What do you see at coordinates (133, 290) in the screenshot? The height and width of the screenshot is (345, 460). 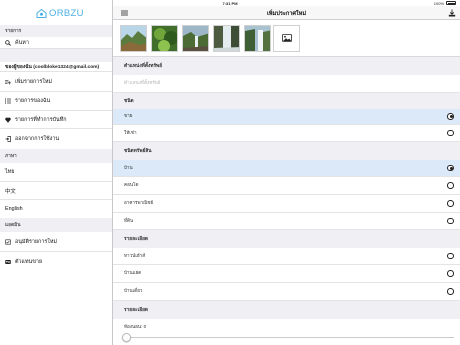 I see `option-label: บ้านเดี่ยว` at bounding box center [133, 290].